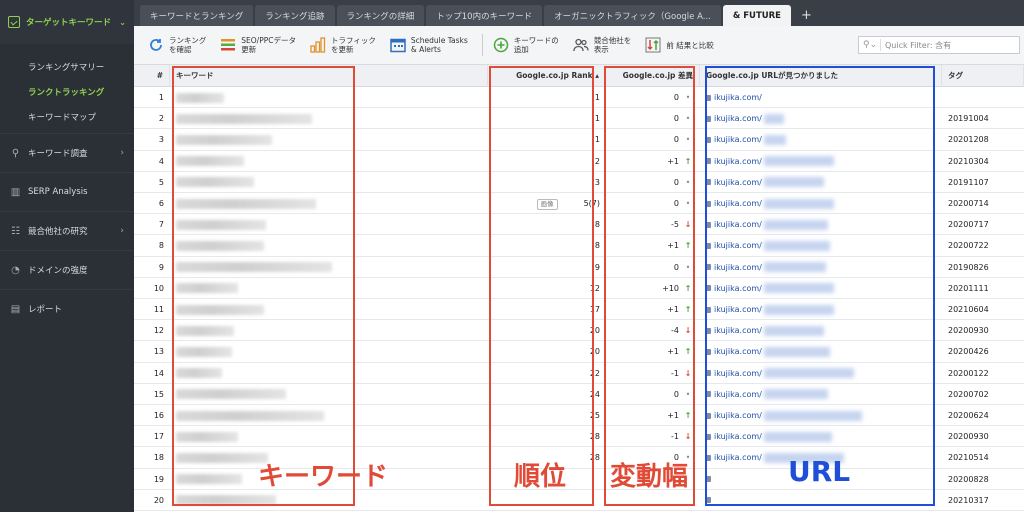 Image resolution: width=1024 pixels, height=512 pixels. I want to click on tag-cell: 20210304, so click(968, 161).